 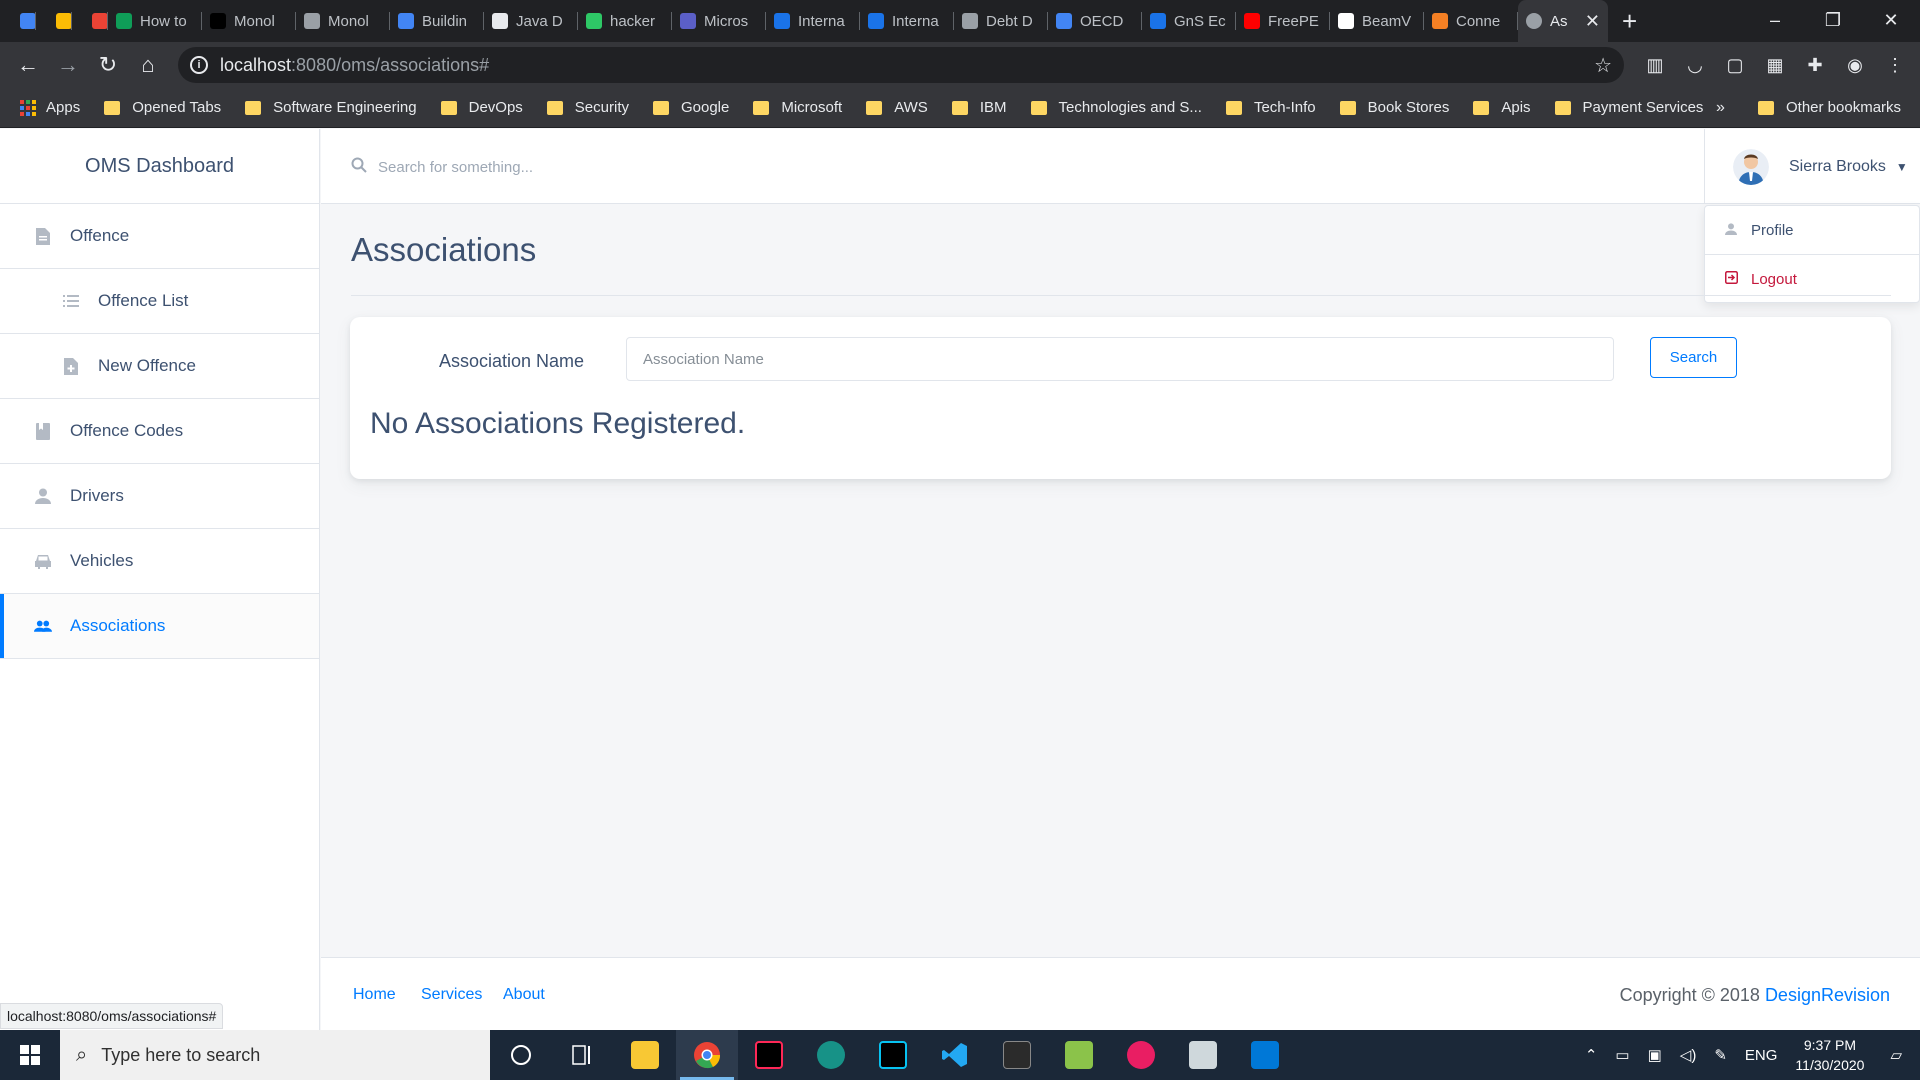 I want to click on bookmark-folder: DevOps, so click(x=481, y=107).